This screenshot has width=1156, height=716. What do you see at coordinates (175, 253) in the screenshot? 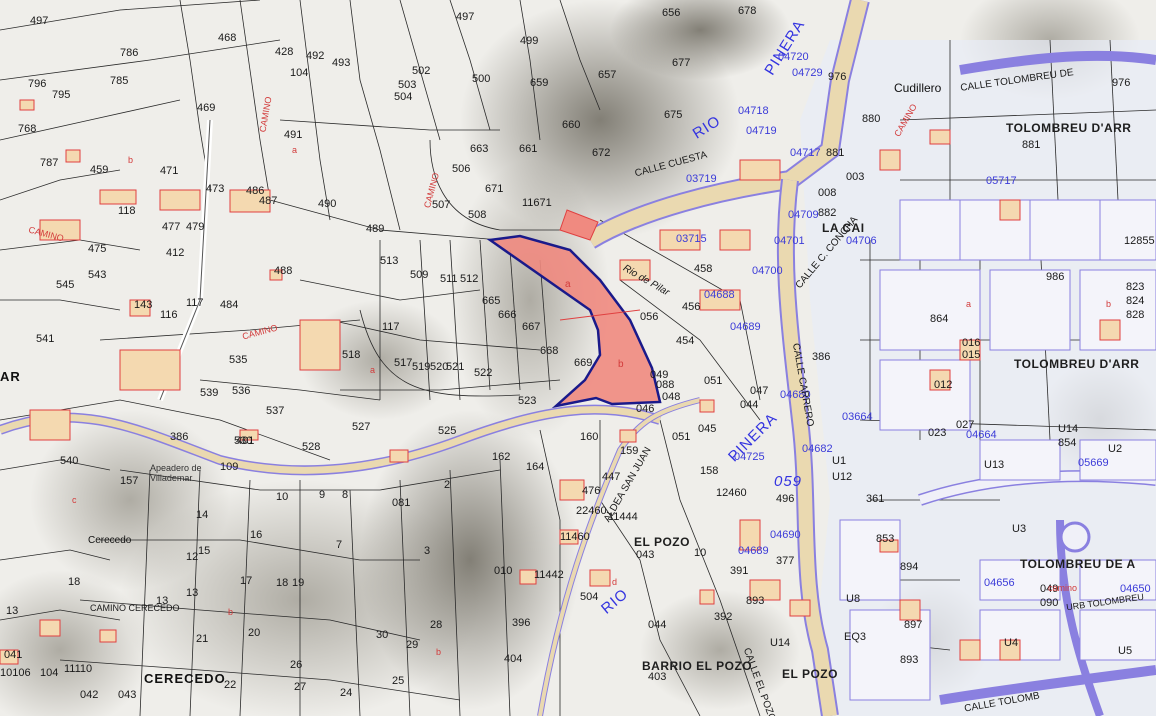
I see `parcel-label: 412` at bounding box center [175, 253].